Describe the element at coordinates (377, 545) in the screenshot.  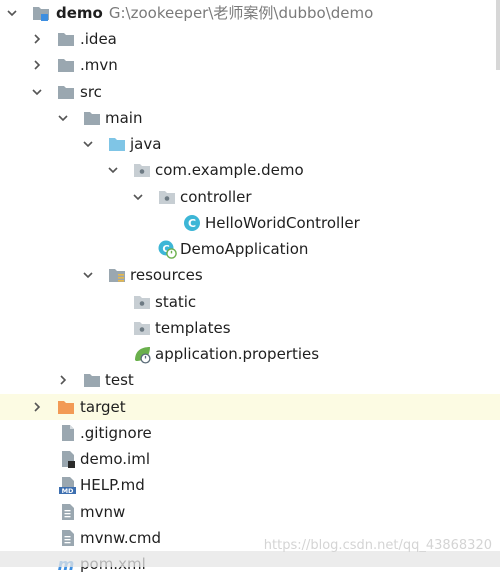
I see `watermark-text: https://blog.csdn.net/qq_43868320` at that location.